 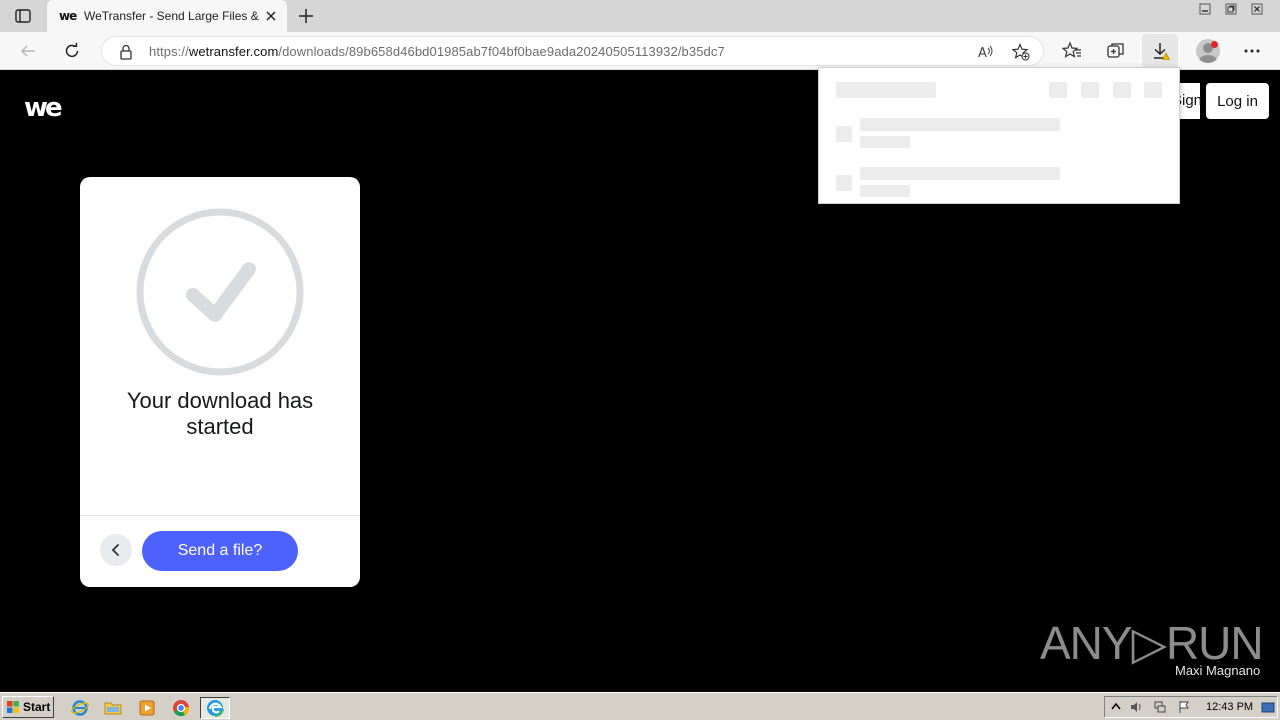 I want to click on plus-icon, so click(x=306, y=16).